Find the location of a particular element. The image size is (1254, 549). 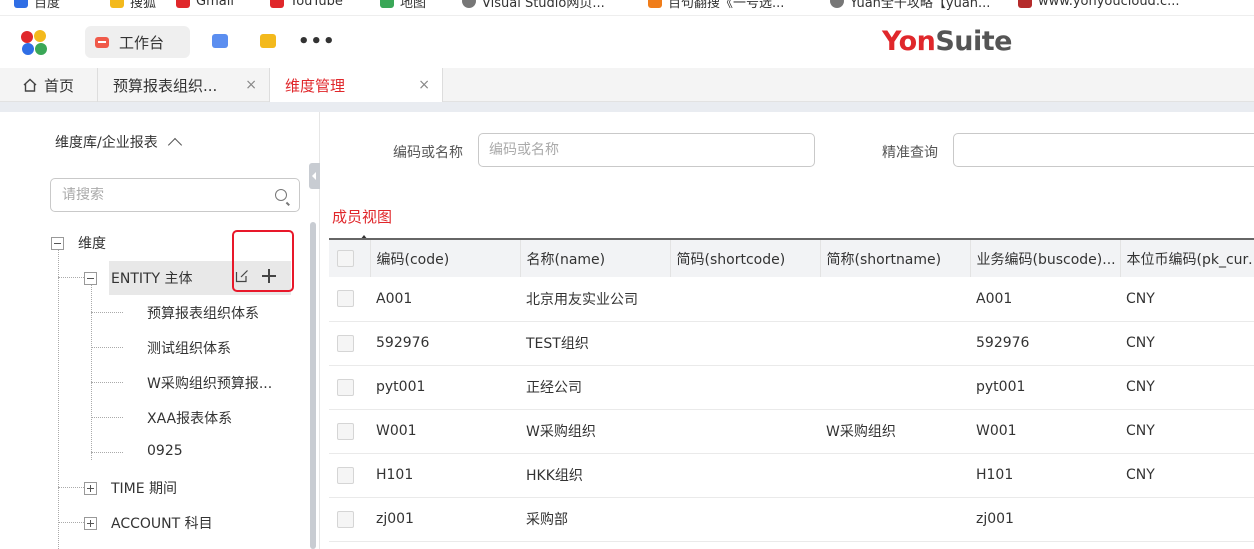

select-all-checkbox is located at coordinates (345, 258).